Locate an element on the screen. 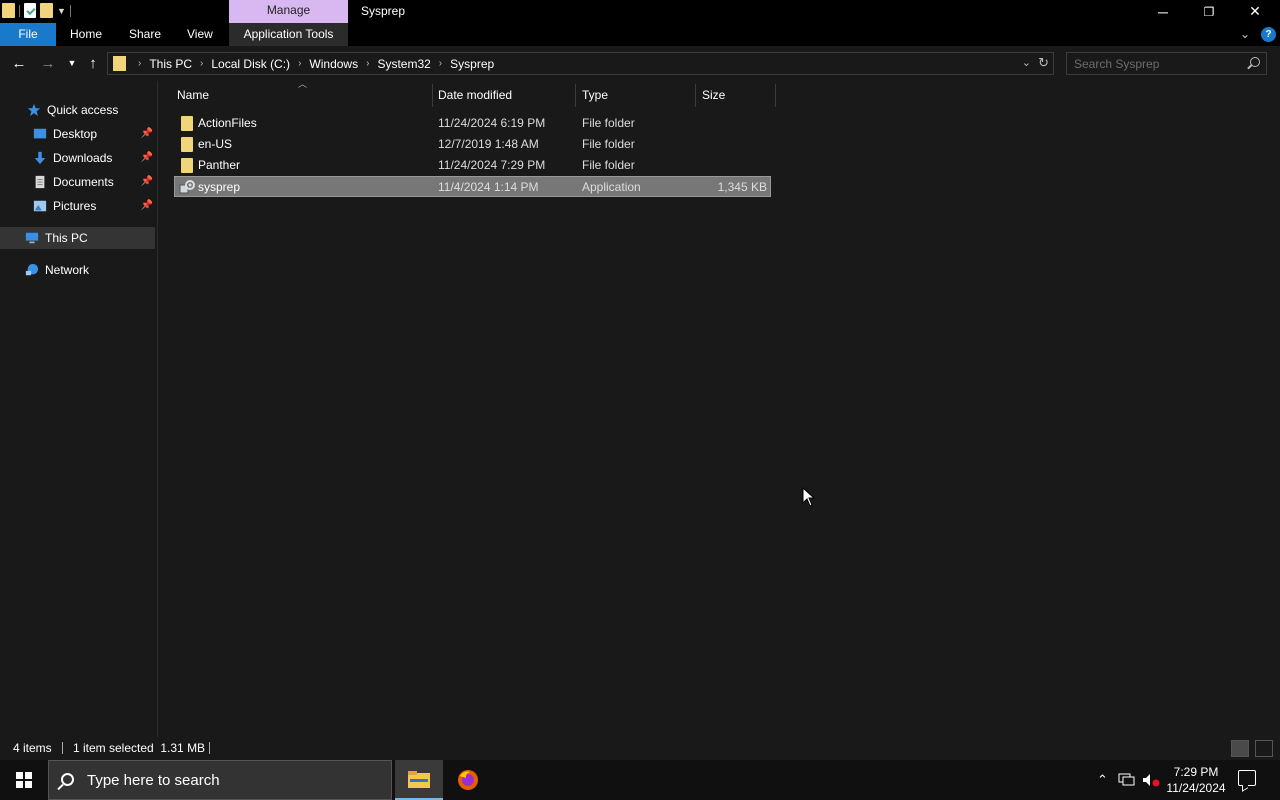 This screenshot has width=1280, height=800. network-icon is located at coordinates (32, 269).